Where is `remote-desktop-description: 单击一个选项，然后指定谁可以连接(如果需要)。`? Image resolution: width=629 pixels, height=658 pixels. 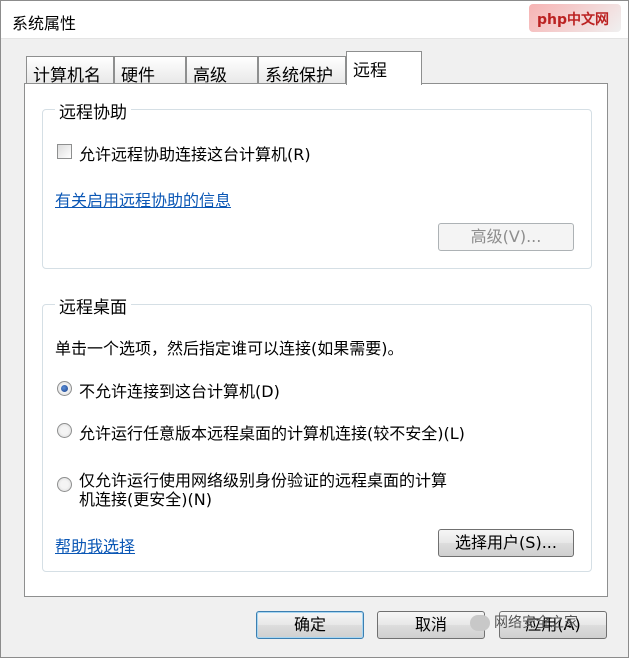 remote-desktop-description: 单击一个选项，然后指定谁可以连接(如果需要)。 is located at coordinates (229, 348).